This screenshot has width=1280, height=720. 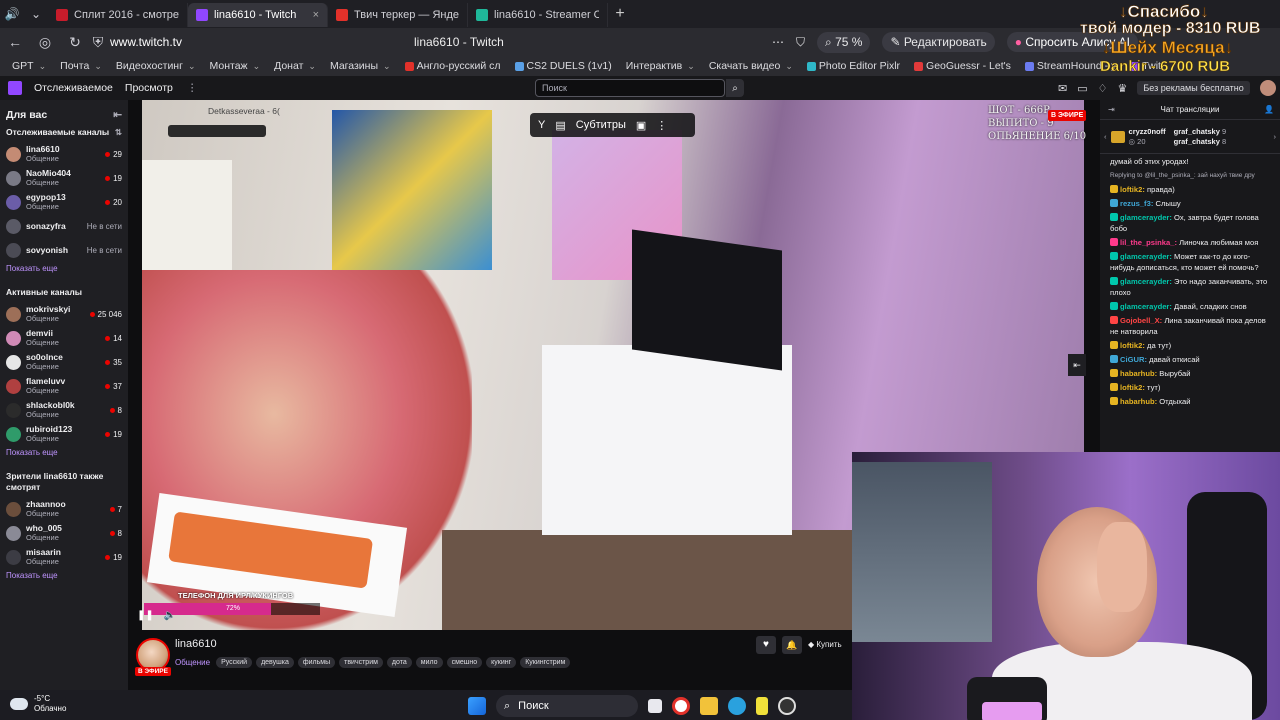 I want to click on collapse-chat-icon: ⇥, so click(x=1111, y=109).